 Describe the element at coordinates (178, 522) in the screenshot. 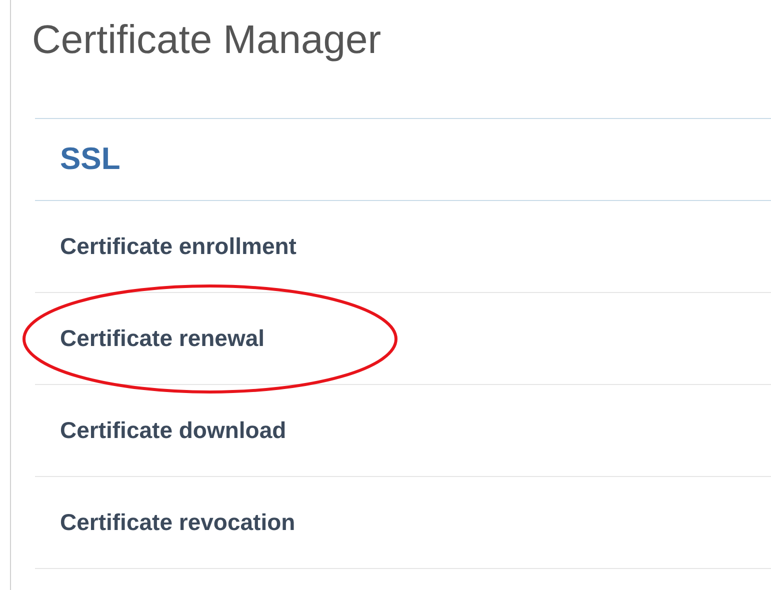

I see `menu-link: Certificate revocation` at that location.